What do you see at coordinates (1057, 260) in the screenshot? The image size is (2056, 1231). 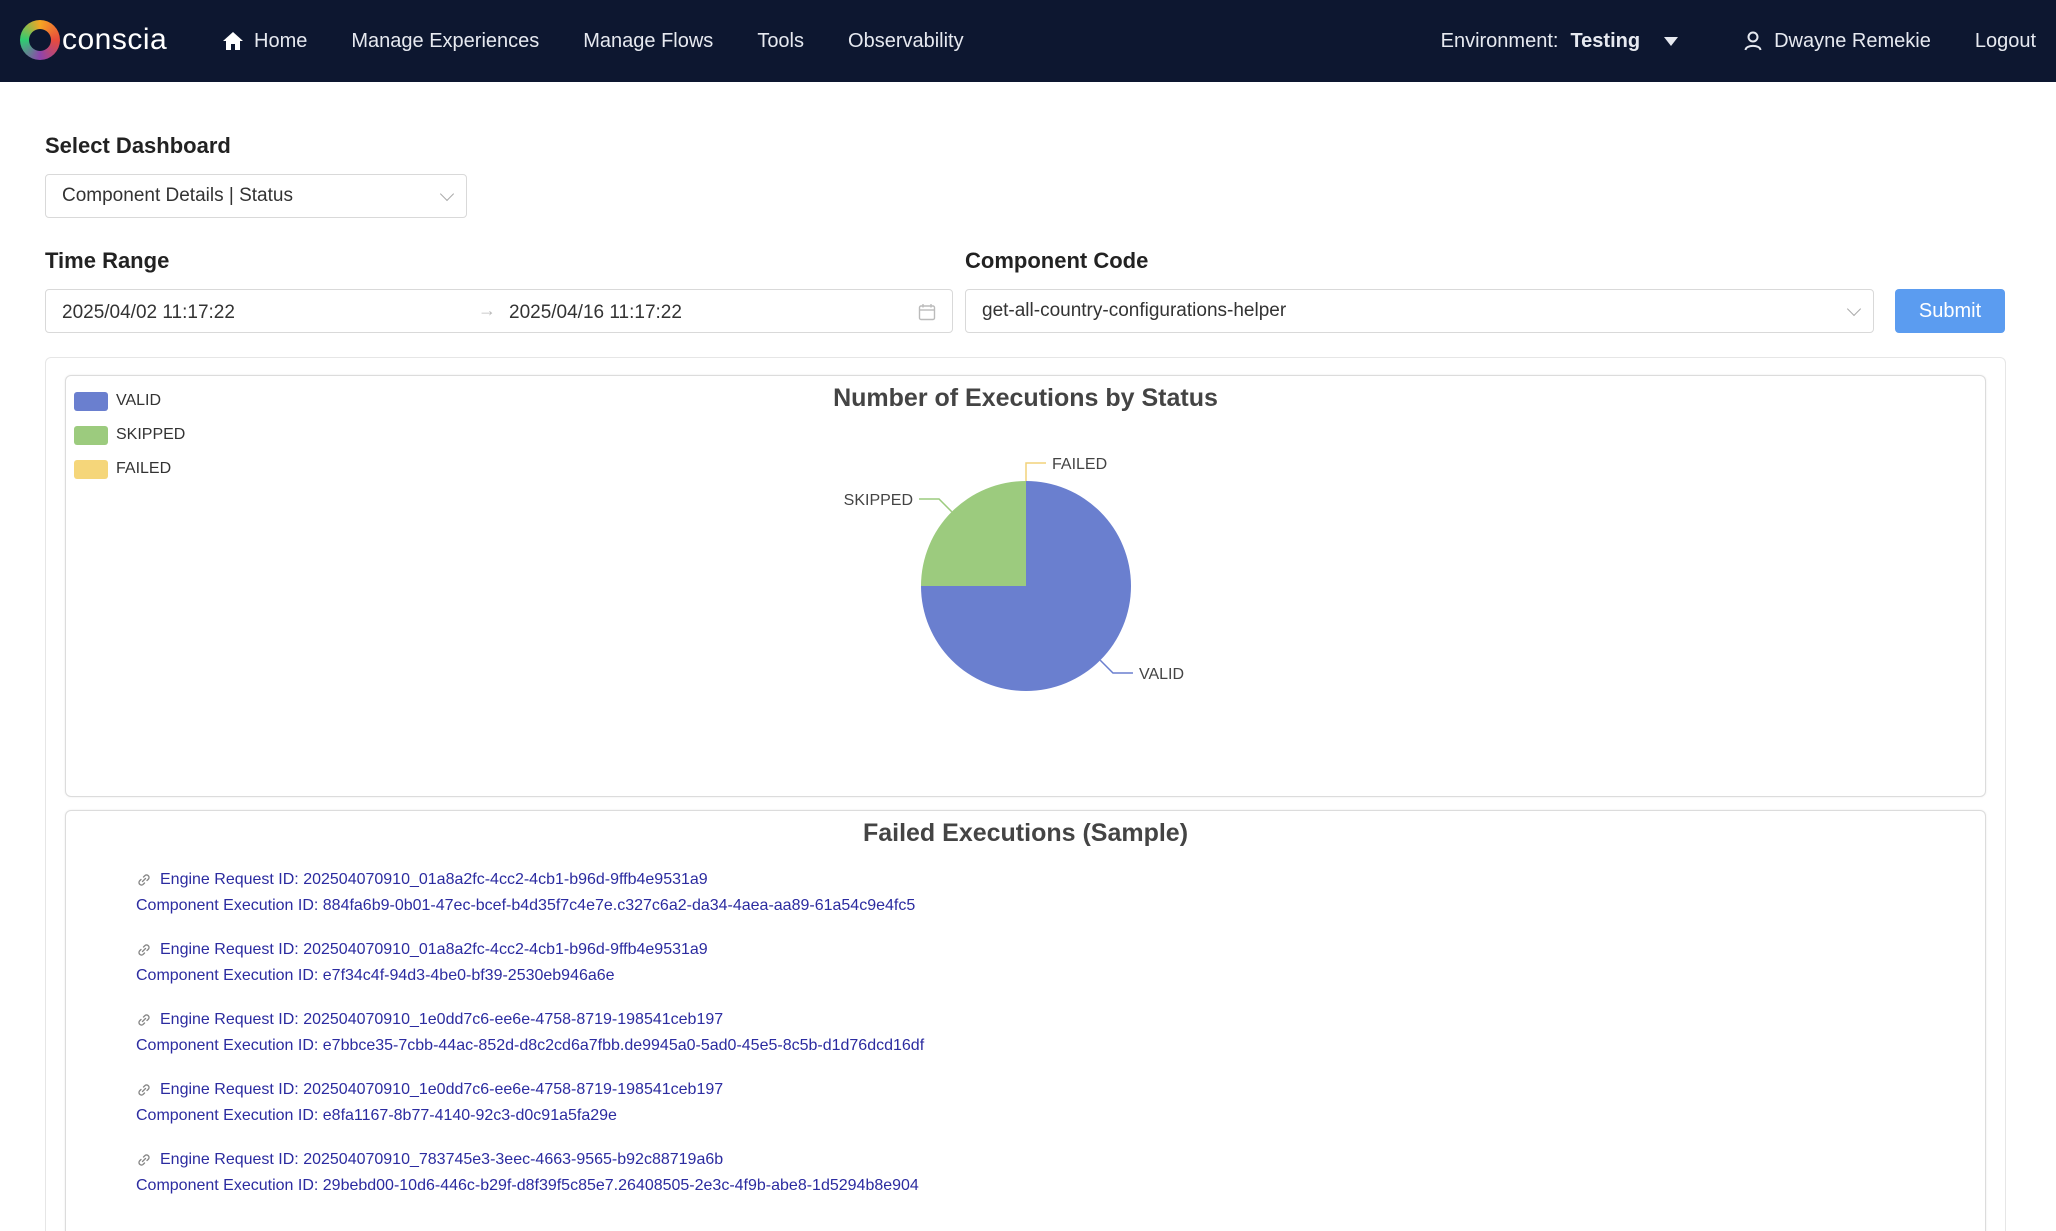 I see `component-code-label: Component Code` at bounding box center [1057, 260].